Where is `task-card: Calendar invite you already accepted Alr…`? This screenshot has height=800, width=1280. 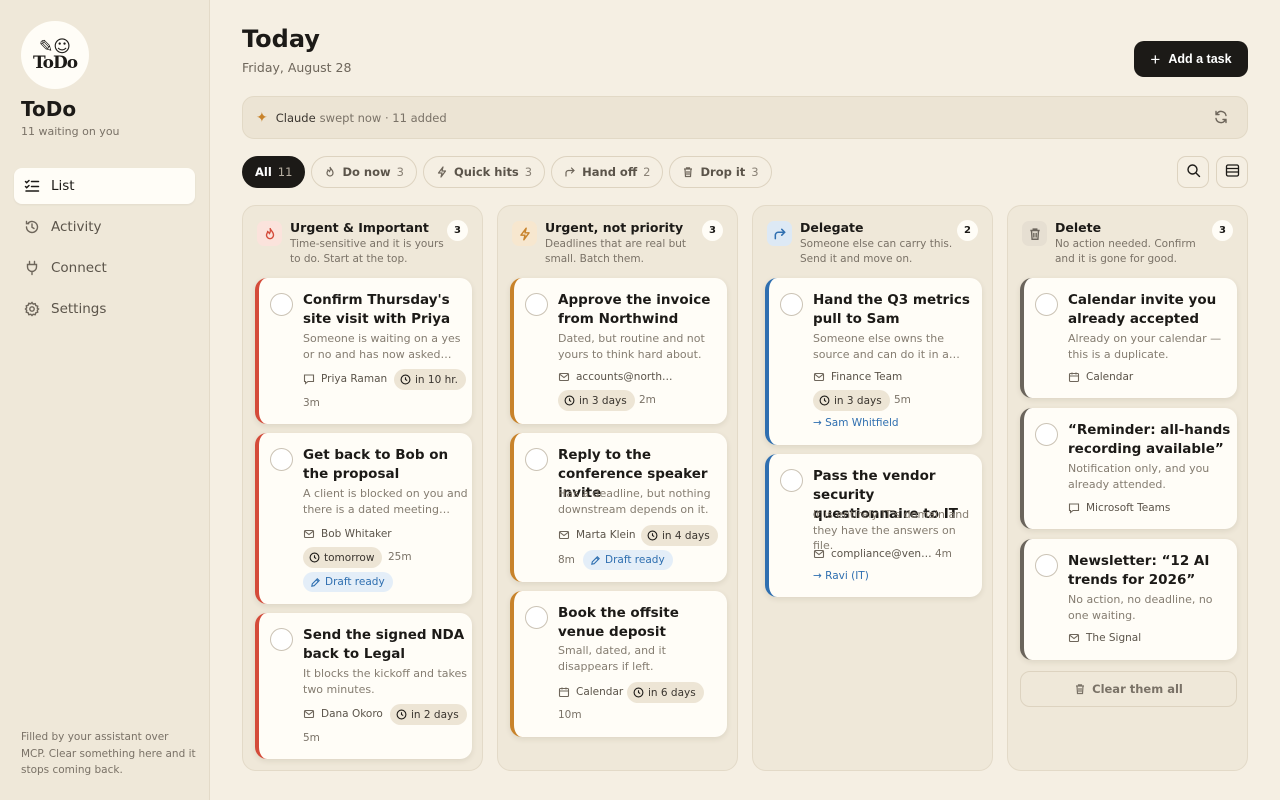
task-card: Calendar invite you already accepted Alr… is located at coordinates (1128, 338).